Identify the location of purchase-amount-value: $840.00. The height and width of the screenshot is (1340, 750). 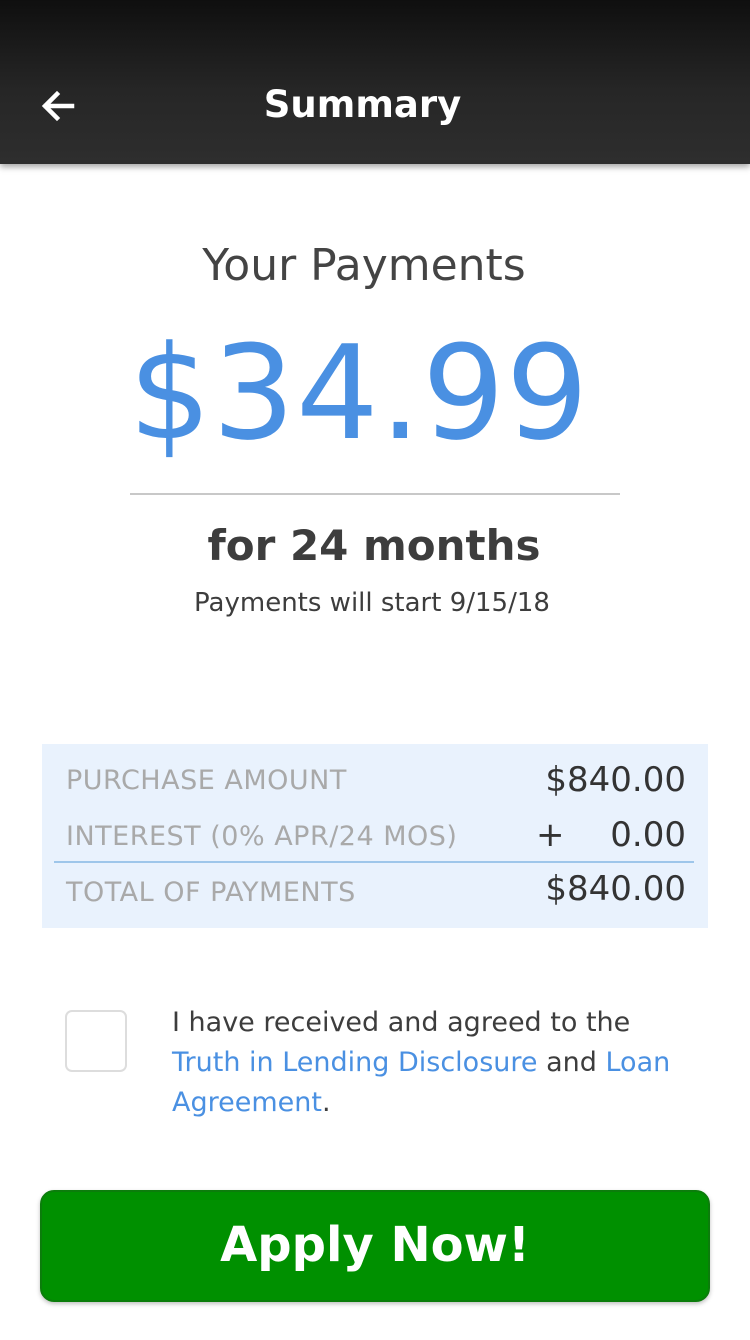
(615, 780).